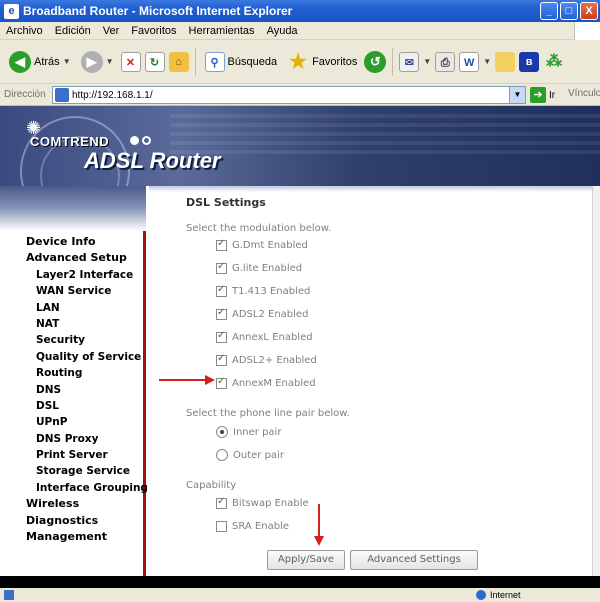  What do you see at coordinates (596, 381) in the screenshot?
I see `vertical-scrollbar` at bounding box center [596, 381].